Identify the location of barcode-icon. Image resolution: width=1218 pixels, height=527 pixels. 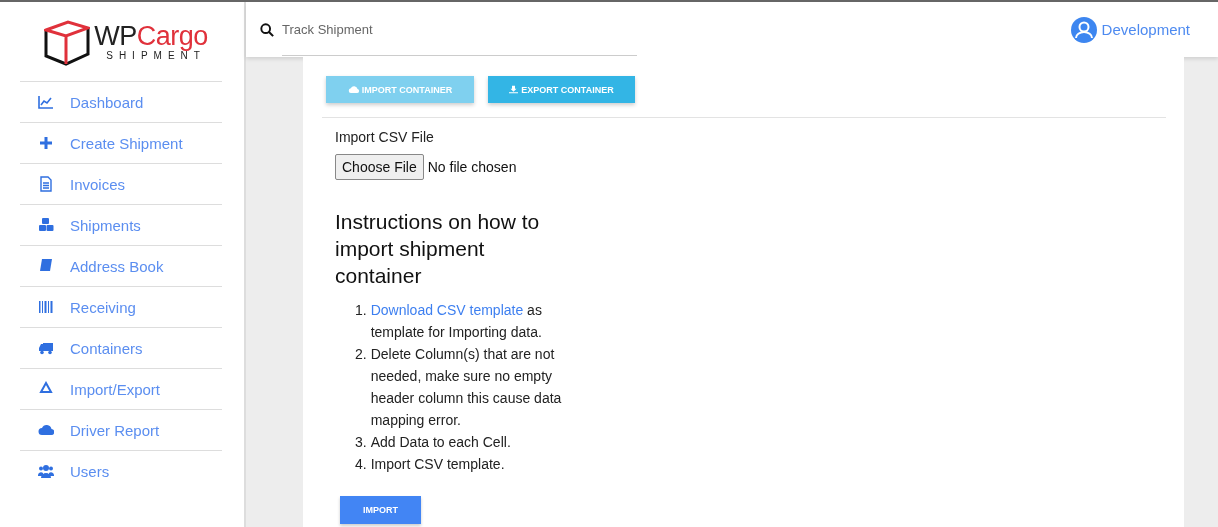
(46, 307).